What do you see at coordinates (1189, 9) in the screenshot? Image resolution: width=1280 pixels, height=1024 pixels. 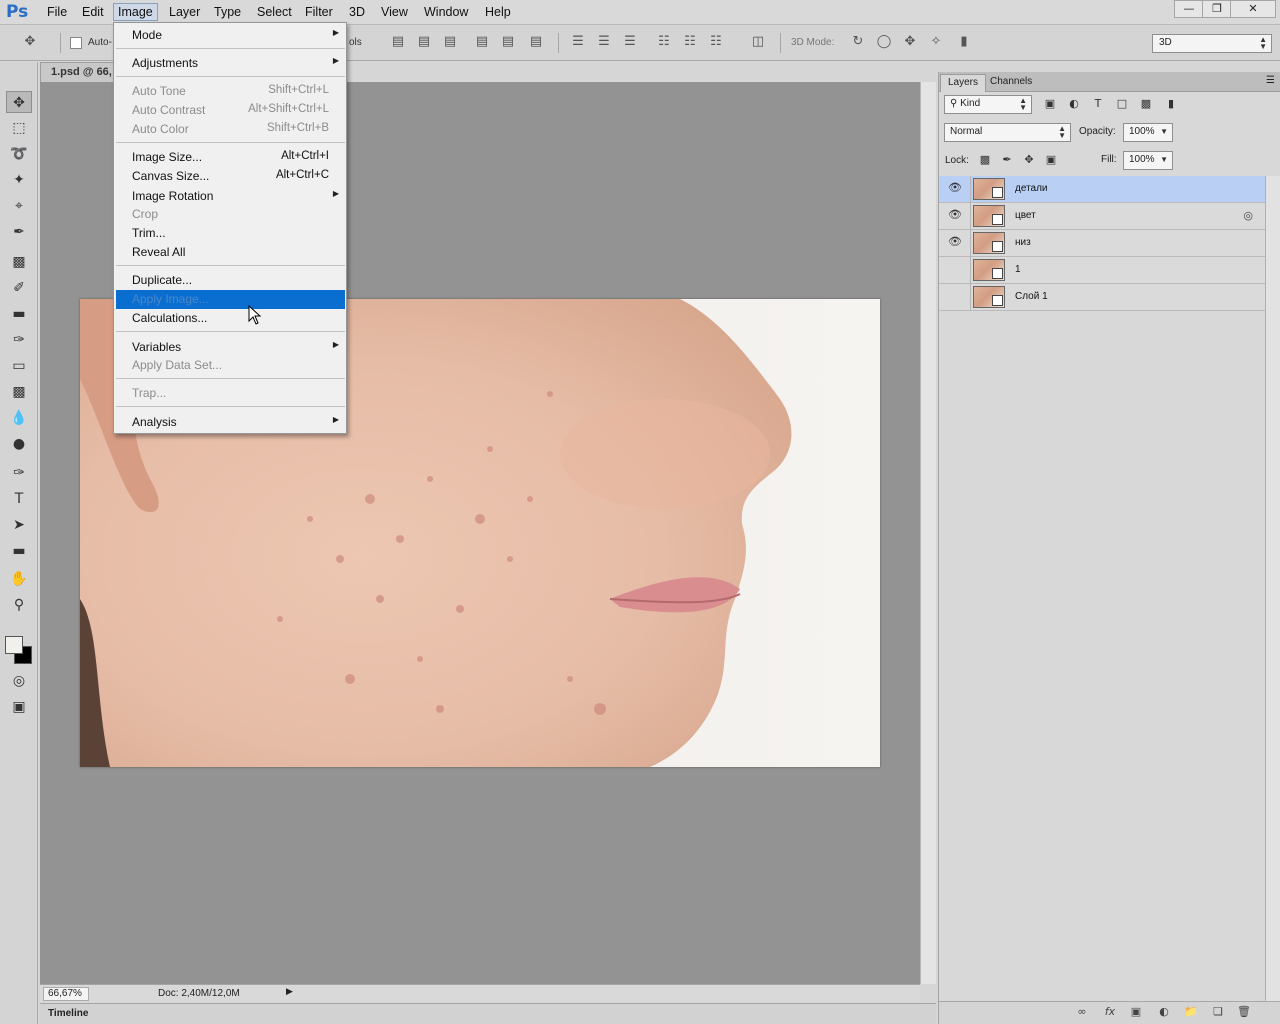 I see `minimize-icon: —` at bounding box center [1189, 9].